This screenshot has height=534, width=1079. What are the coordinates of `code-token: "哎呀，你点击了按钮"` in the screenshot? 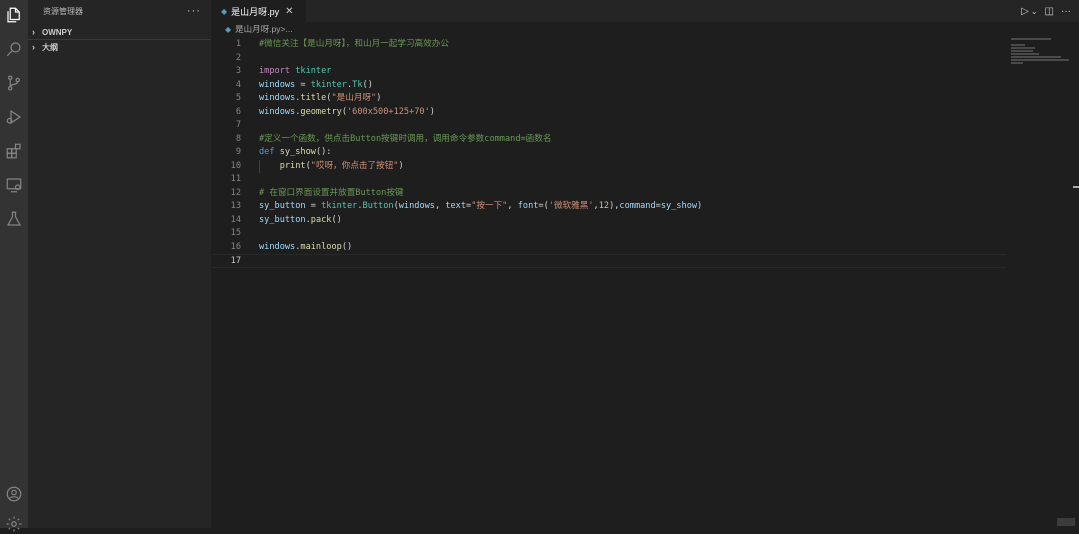 It's located at (354, 165).